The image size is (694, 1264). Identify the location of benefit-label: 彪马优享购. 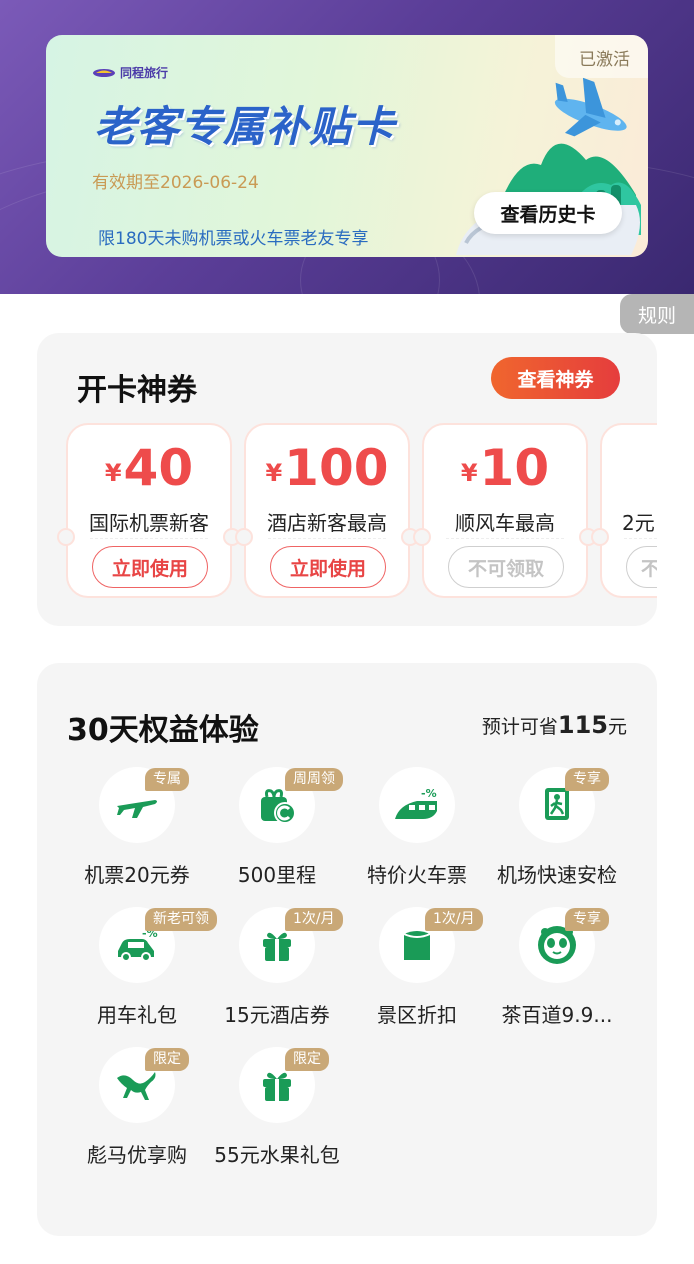
(137, 1155).